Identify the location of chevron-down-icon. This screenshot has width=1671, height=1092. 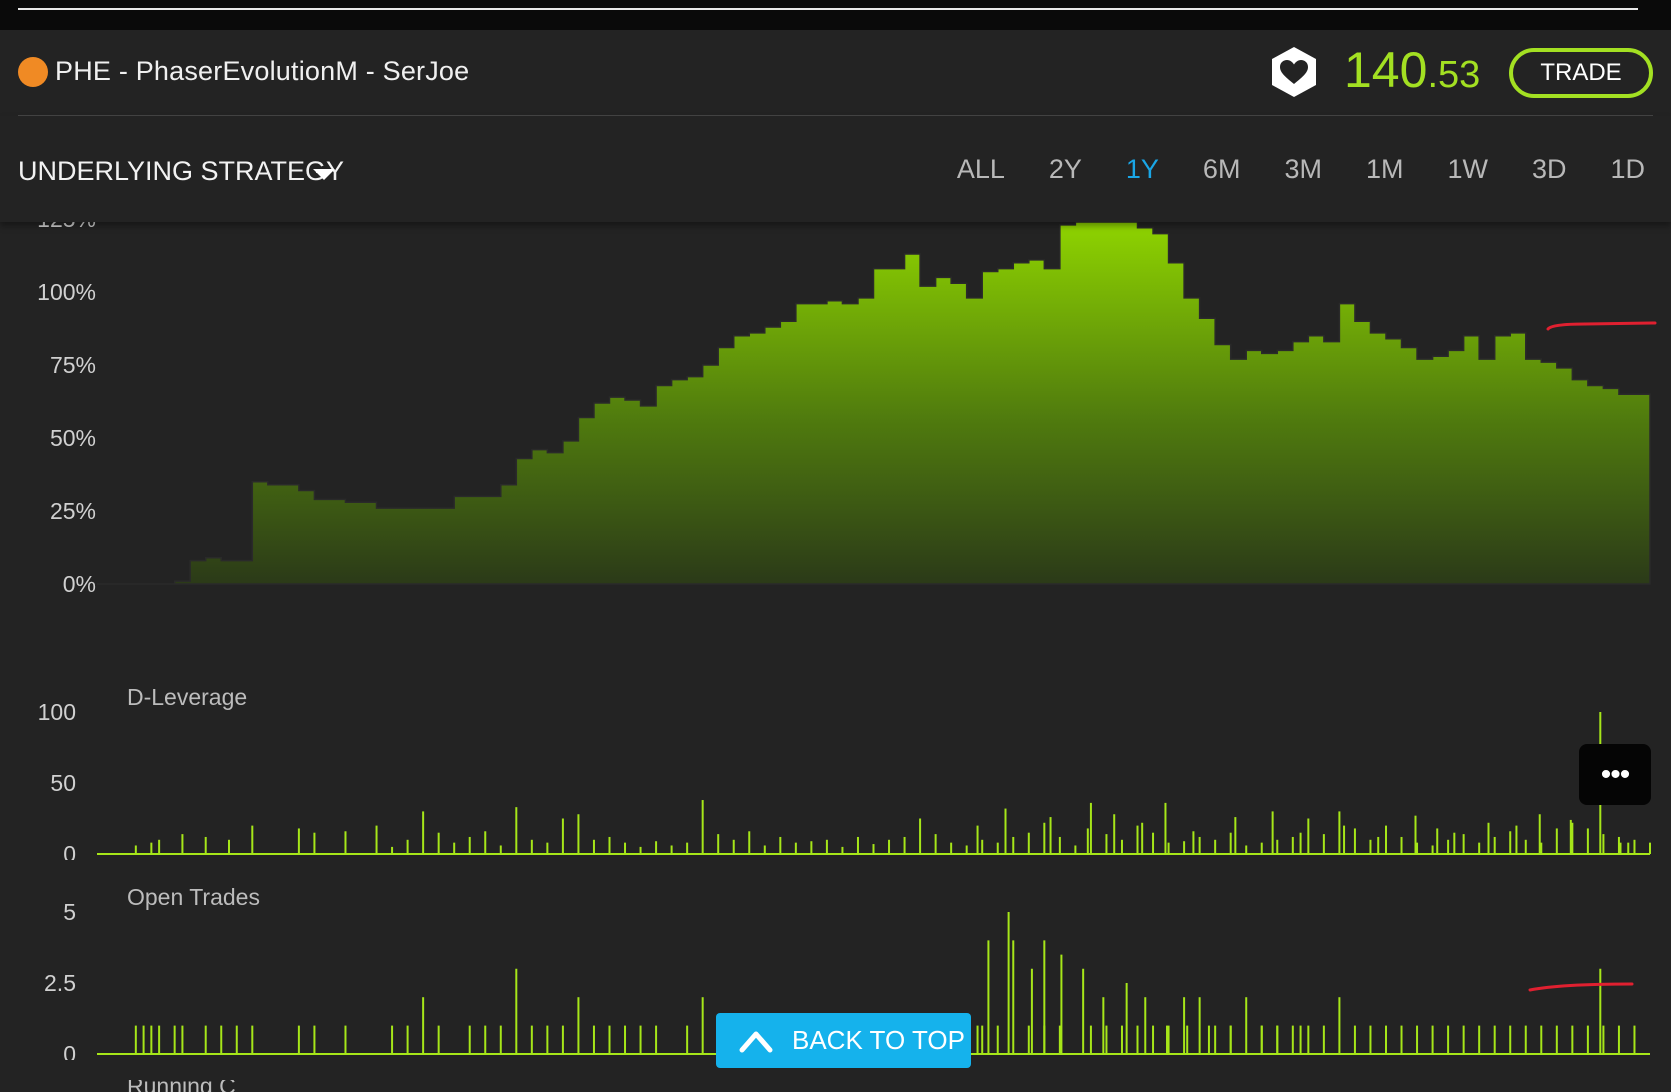
(324, 174).